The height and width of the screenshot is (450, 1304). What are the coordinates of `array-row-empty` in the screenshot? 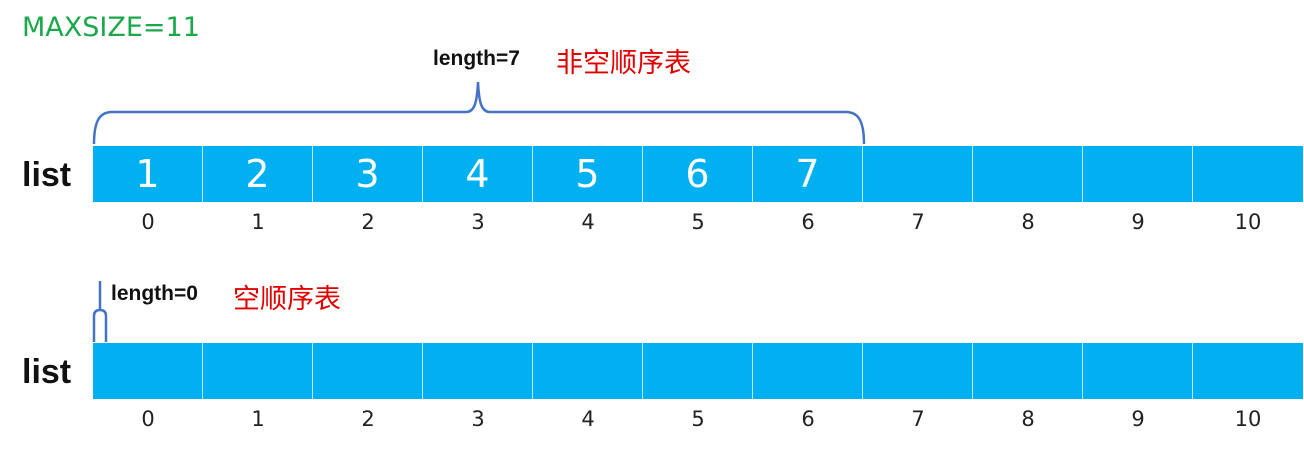 It's located at (698, 371).